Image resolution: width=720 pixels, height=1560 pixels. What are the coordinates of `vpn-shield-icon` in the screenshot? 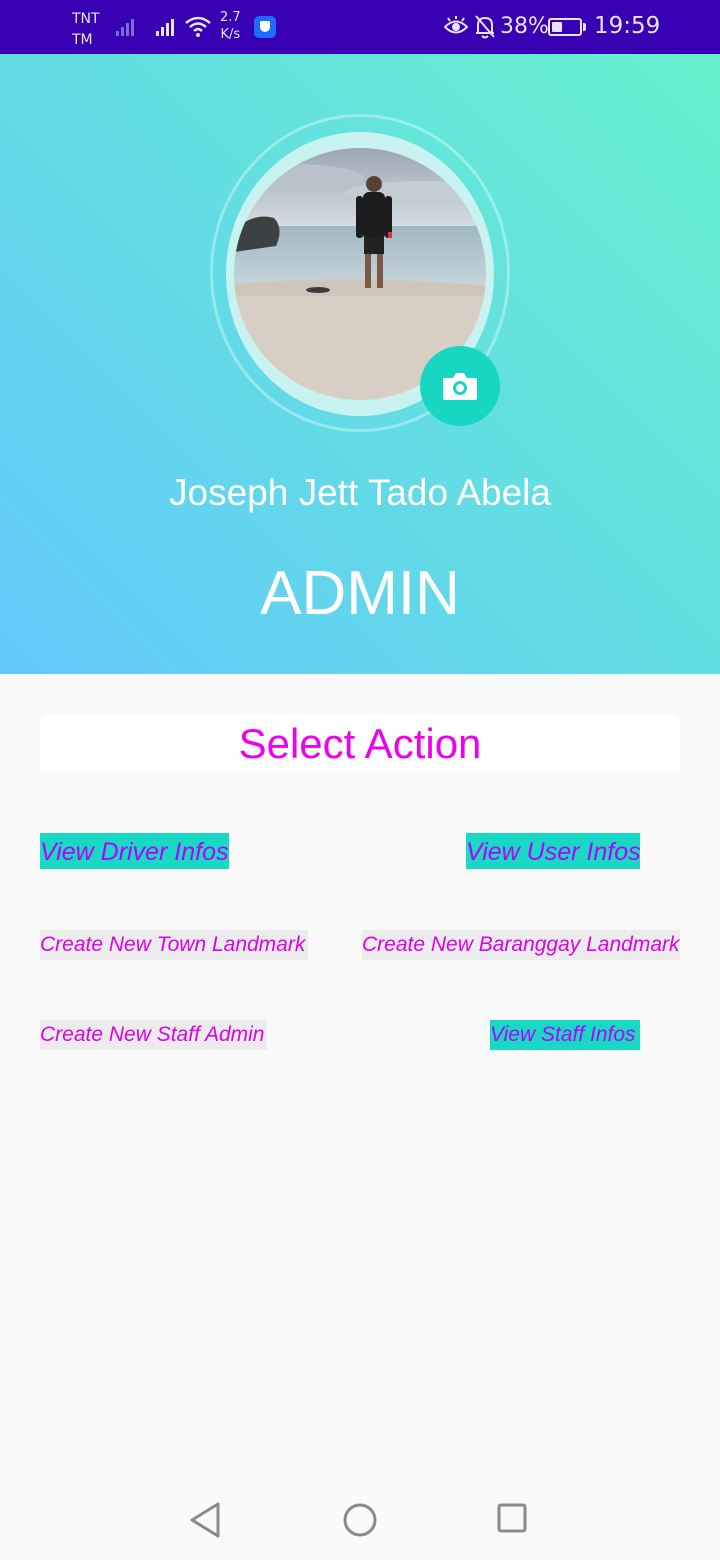 It's located at (265, 27).